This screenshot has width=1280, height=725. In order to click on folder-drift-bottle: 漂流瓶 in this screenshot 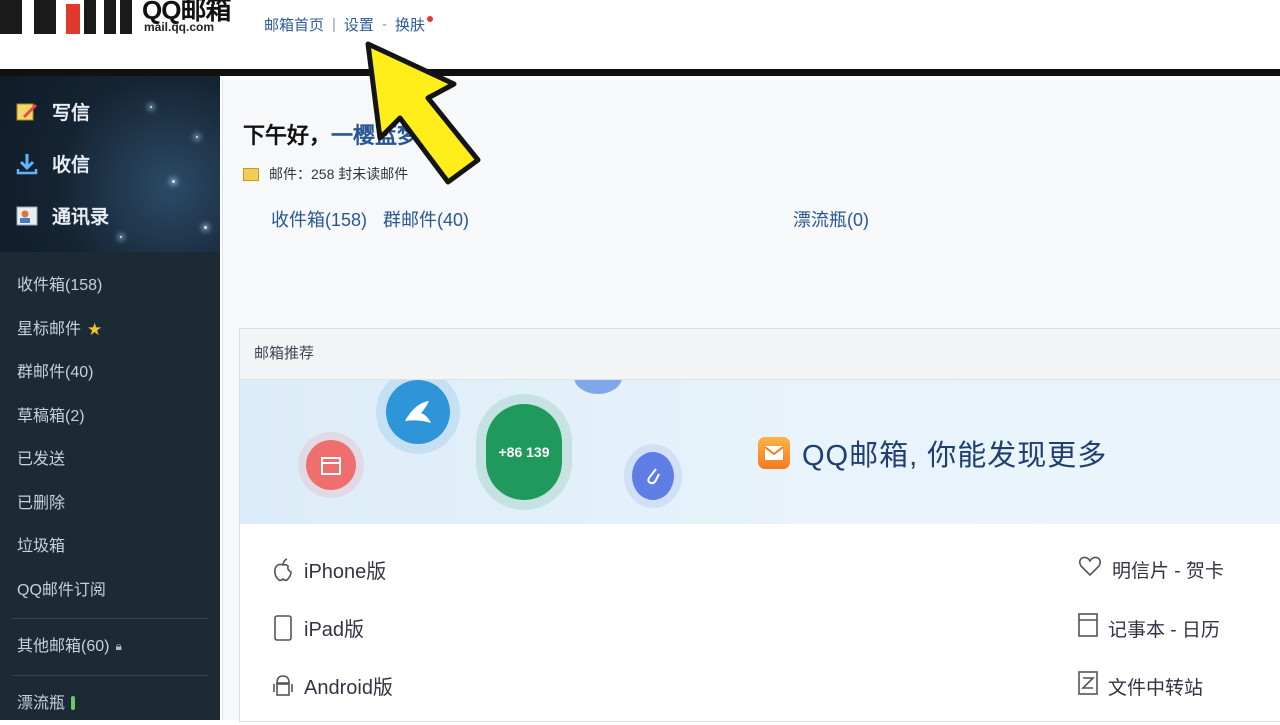, I will do `click(110, 703)`.